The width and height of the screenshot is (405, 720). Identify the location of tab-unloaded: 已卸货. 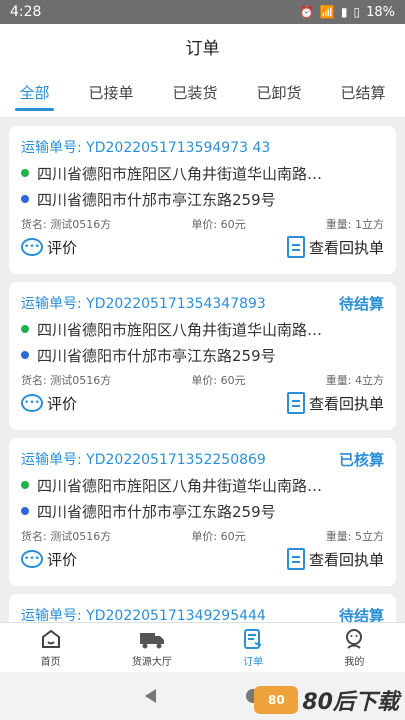
(278, 92).